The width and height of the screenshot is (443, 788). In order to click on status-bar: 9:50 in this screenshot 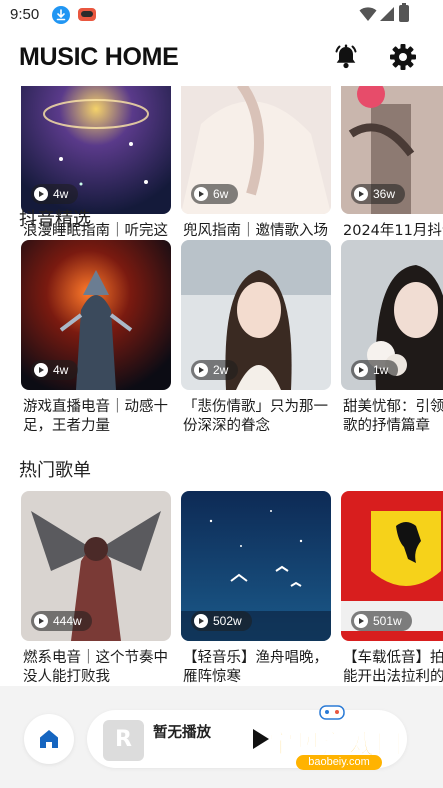, I will do `click(221, 15)`.